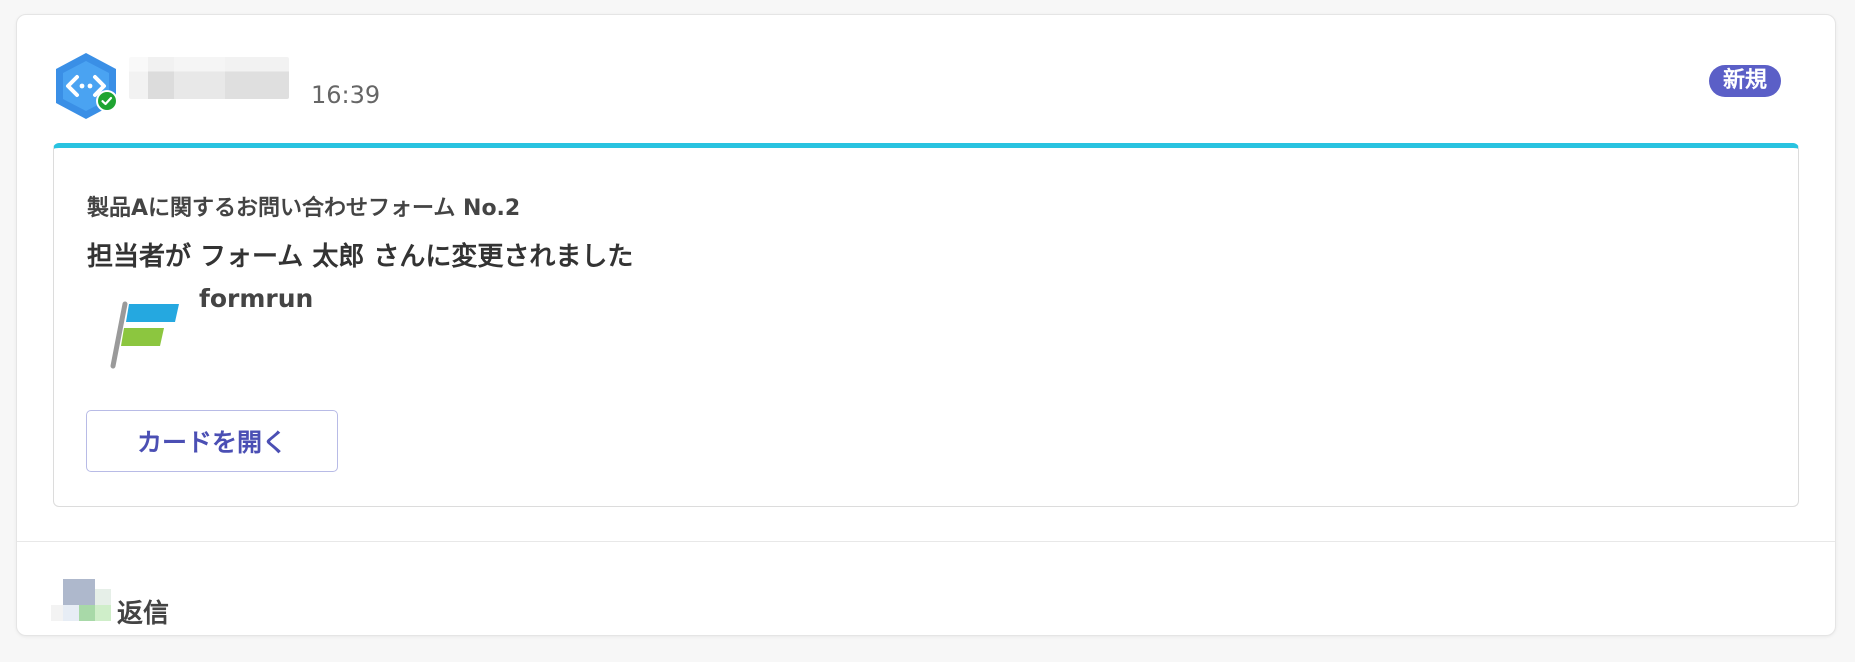 The width and height of the screenshot is (1855, 662). What do you see at coordinates (144, 335) in the screenshot?
I see `formrun-logo-icon` at bounding box center [144, 335].